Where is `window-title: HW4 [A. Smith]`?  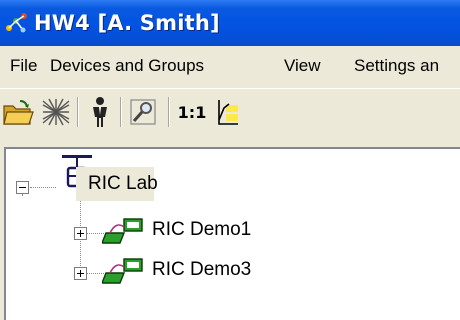 window-title: HW4 [A. Smith] is located at coordinates (127, 23).